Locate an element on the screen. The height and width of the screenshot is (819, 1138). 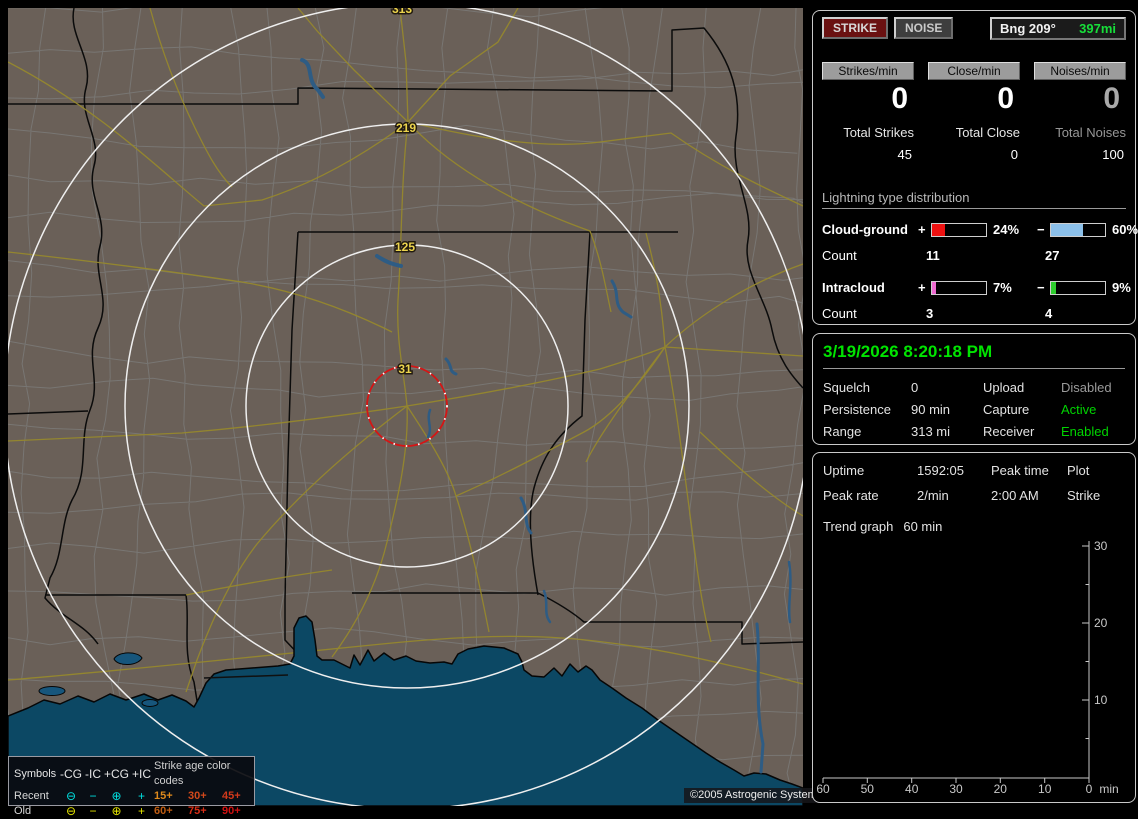
positive-ic-percent: 7% is located at coordinates (1002, 287).